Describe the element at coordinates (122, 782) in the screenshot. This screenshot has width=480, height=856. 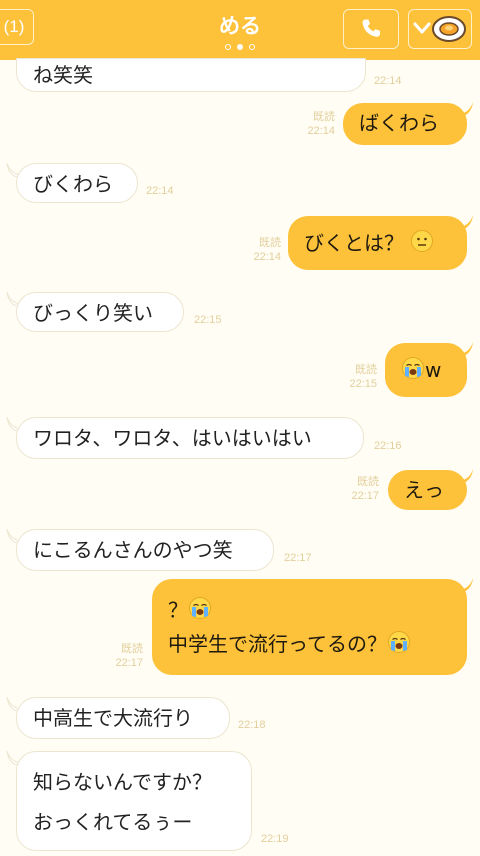
I see `message-line: 知らないんですか？` at that location.